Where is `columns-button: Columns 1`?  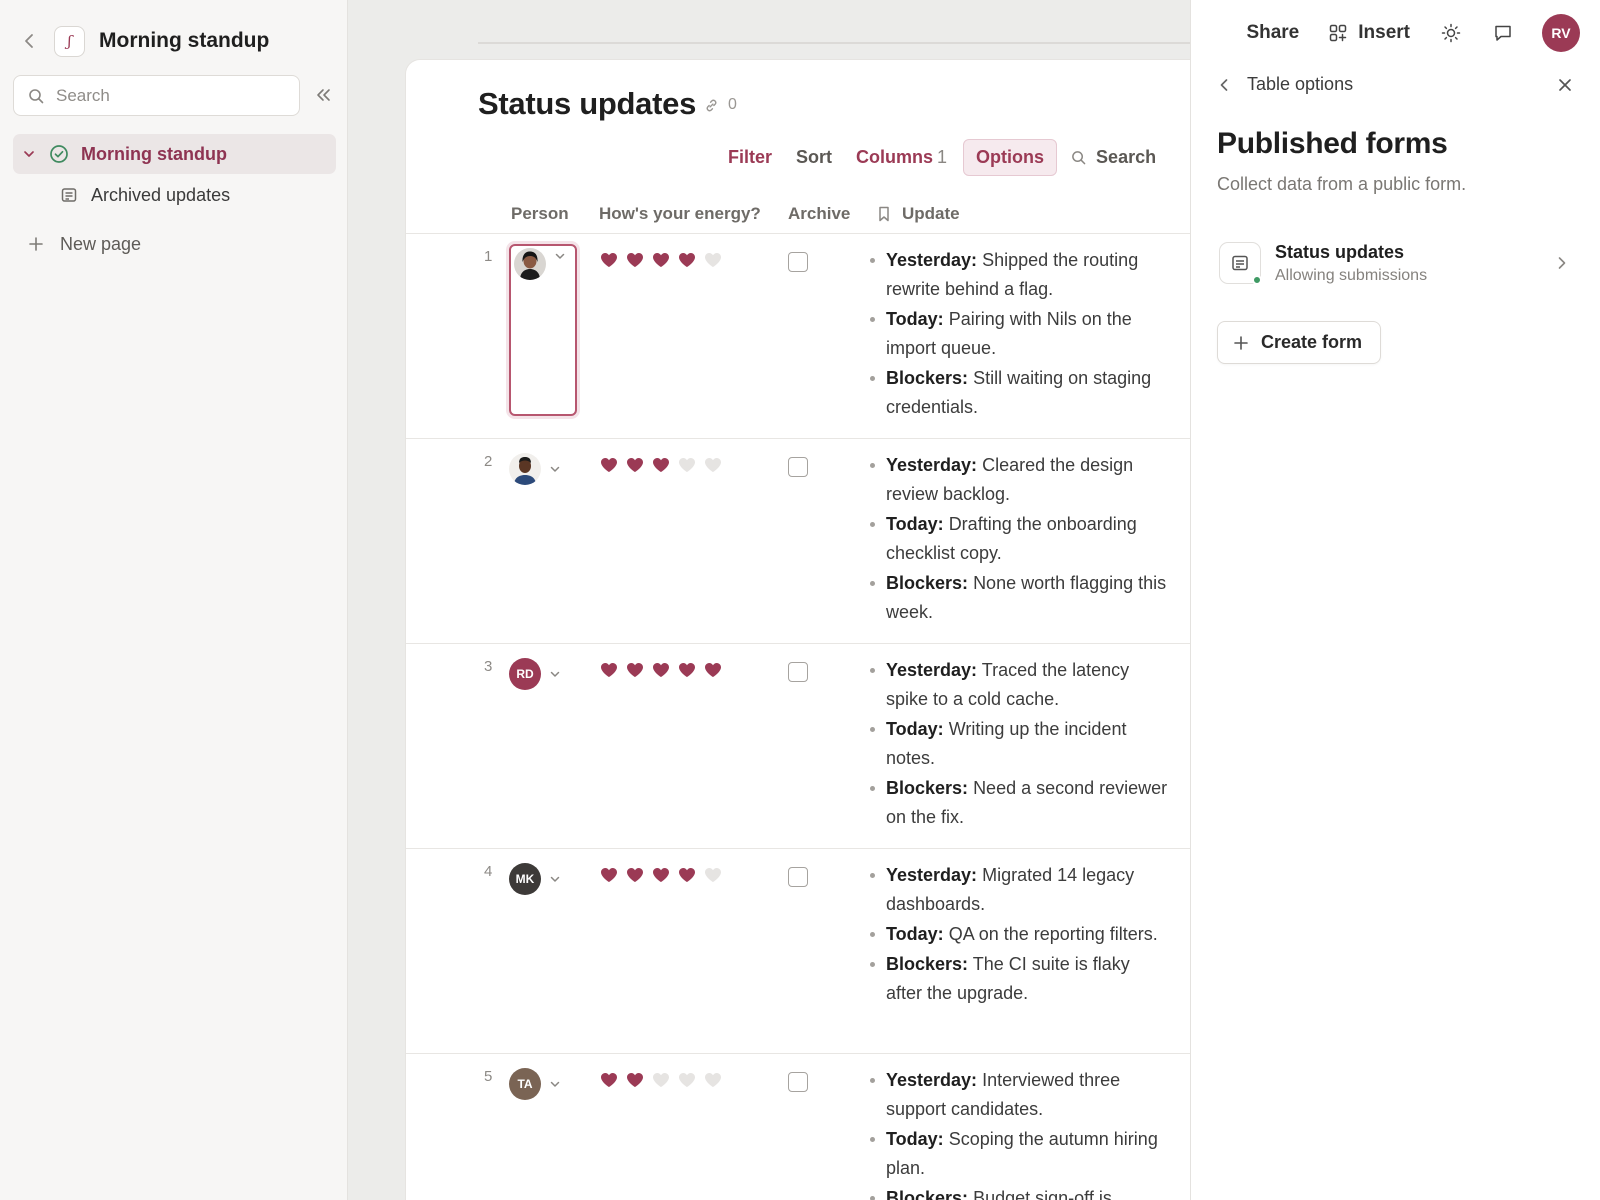 columns-button: Columns 1 is located at coordinates (901, 157).